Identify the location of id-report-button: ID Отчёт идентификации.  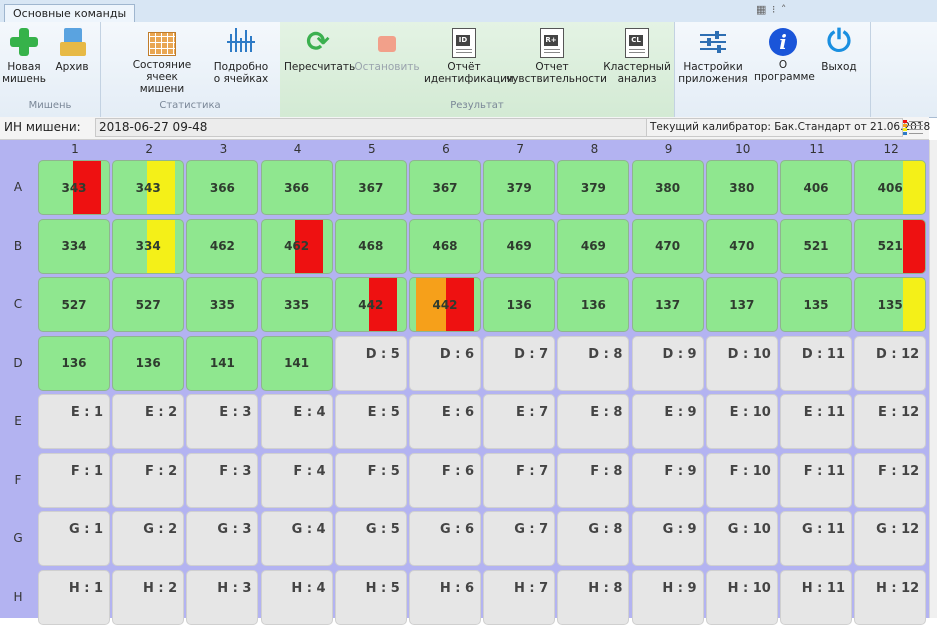
(469, 55).